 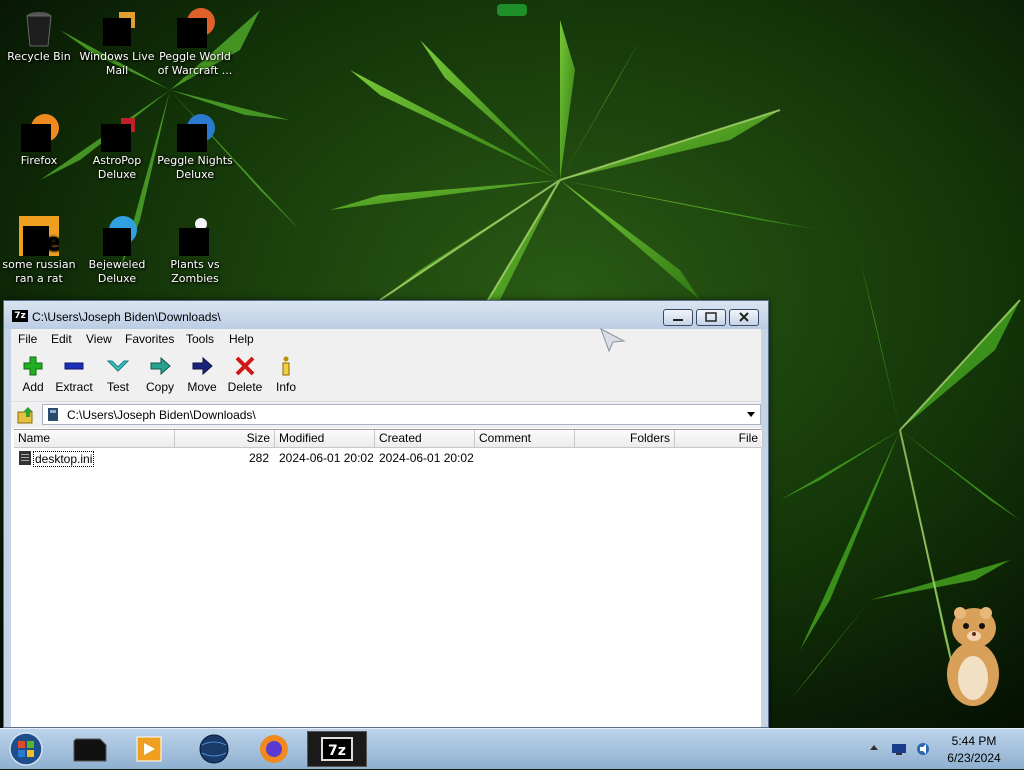 I want to click on move-button: Move, so click(x=202, y=374).